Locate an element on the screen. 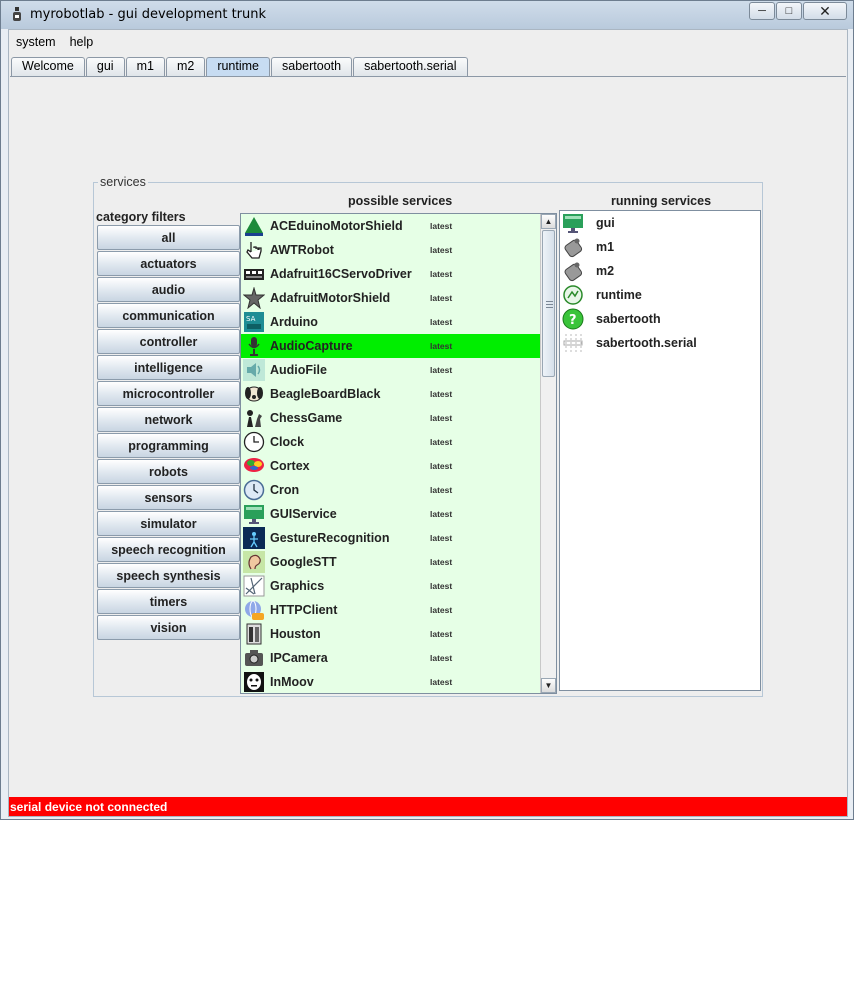 This screenshot has width=854, height=1003. tab-sabertooth-serial: sabertooth.serial is located at coordinates (410, 66).